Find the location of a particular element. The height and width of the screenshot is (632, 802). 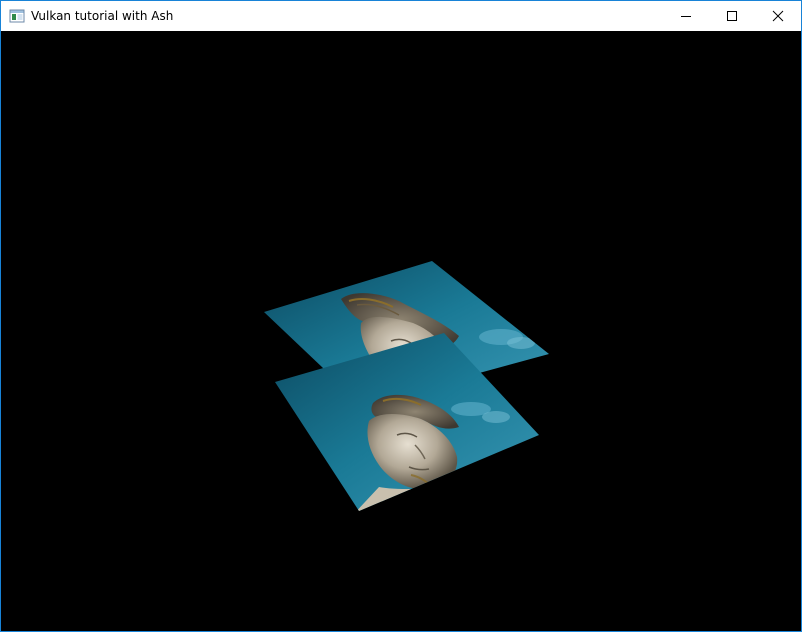

minimize-button is located at coordinates (686, 16).